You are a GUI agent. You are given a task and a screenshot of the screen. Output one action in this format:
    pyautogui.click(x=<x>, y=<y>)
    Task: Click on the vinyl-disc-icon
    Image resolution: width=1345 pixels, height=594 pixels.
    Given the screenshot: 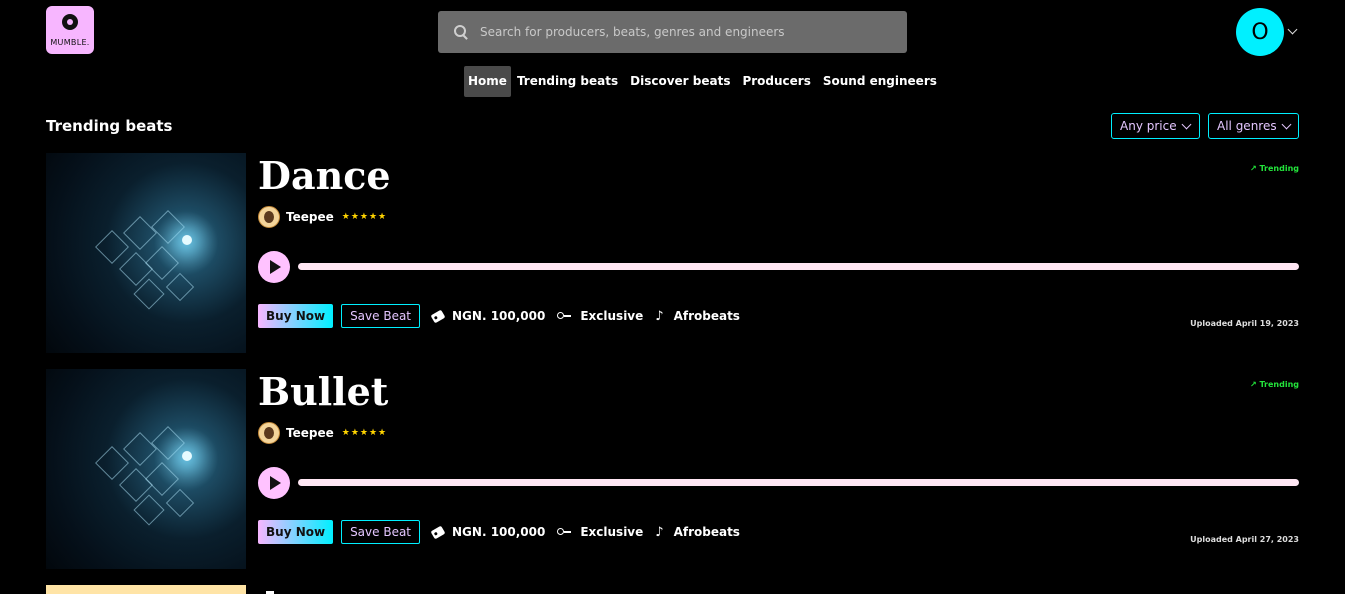 What is the action you would take?
    pyautogui.click(x=70, y=22)
    